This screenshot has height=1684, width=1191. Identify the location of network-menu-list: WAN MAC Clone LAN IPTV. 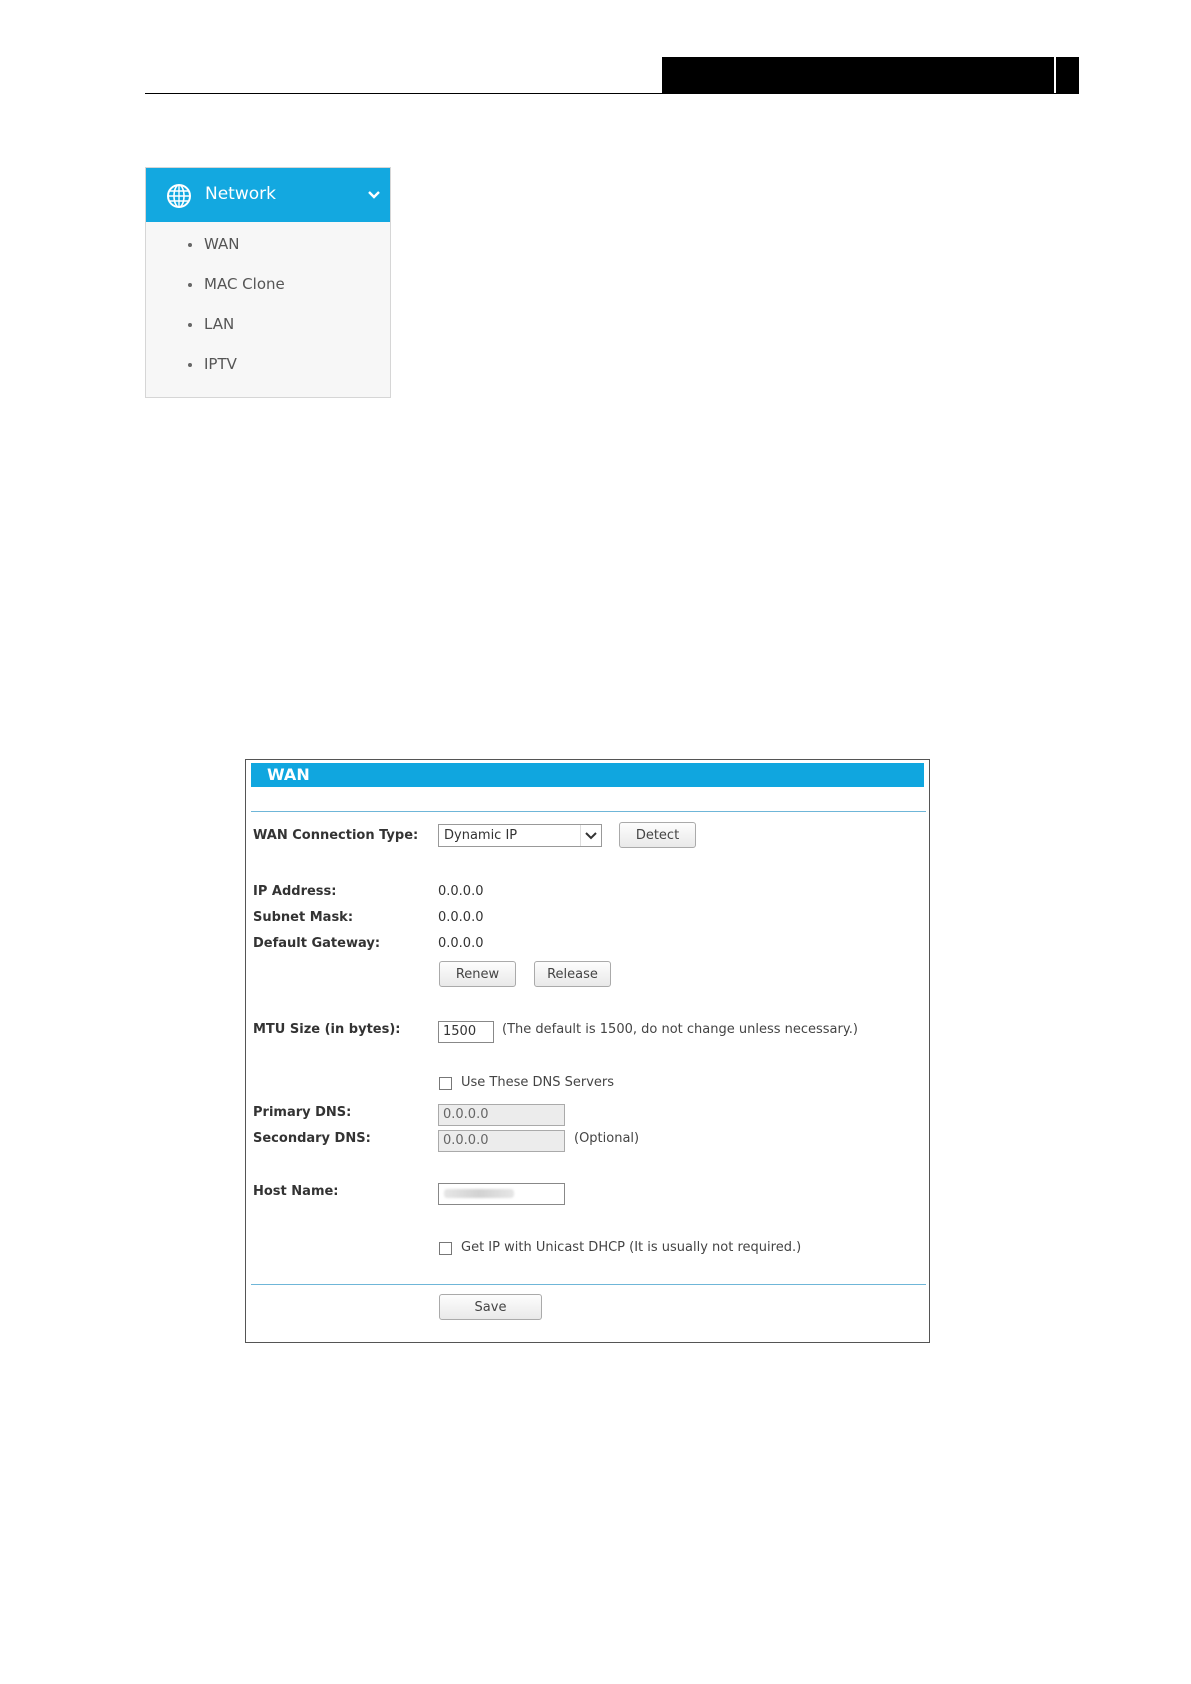
(268, 306).